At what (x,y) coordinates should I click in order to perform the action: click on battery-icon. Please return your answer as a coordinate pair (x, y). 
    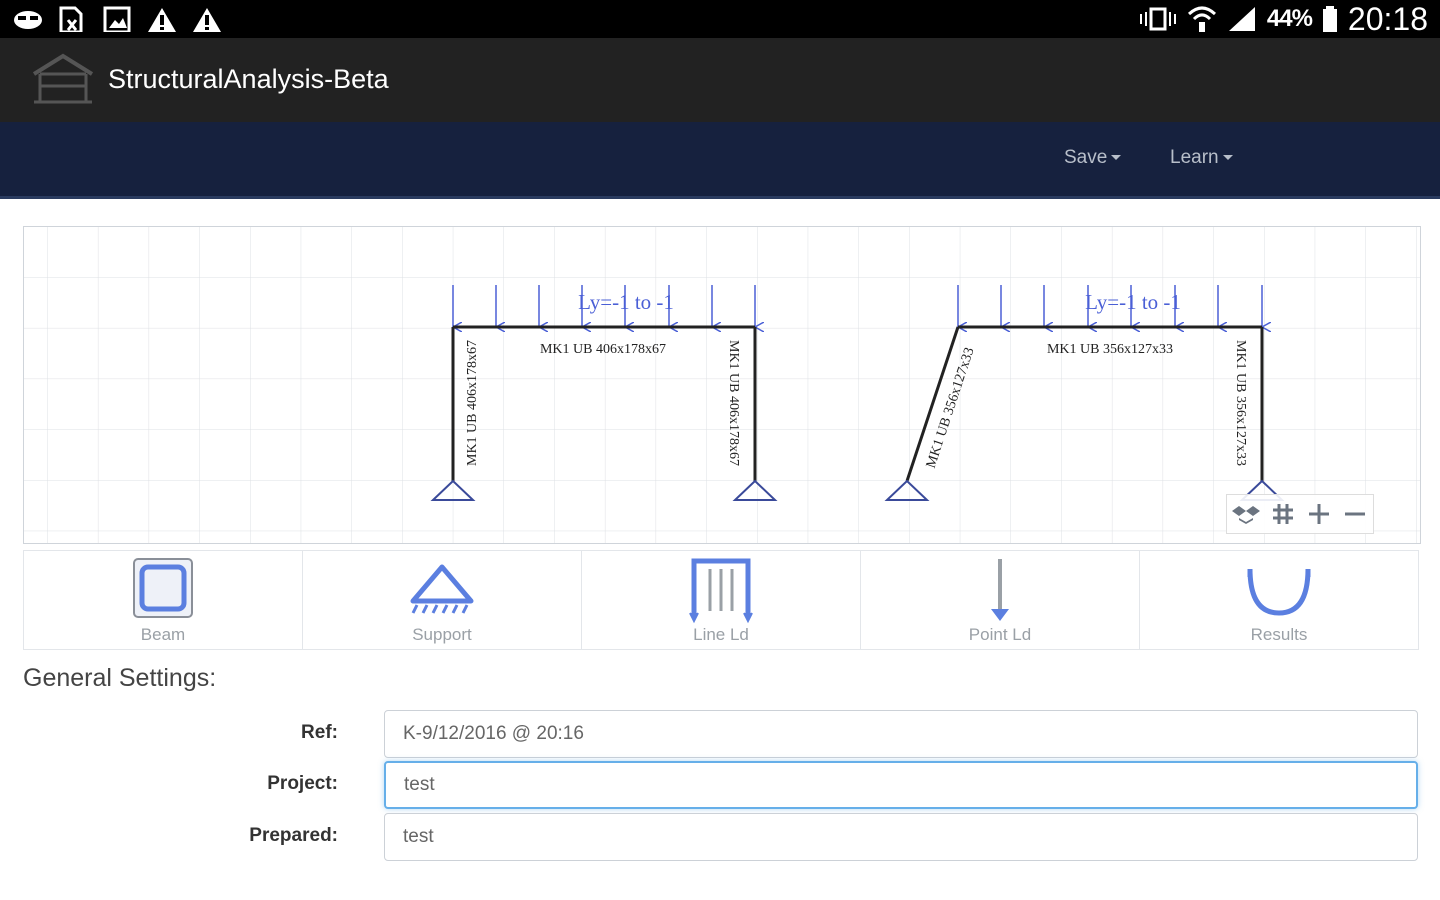
    Looking at the image, I should click on (1329, 19).